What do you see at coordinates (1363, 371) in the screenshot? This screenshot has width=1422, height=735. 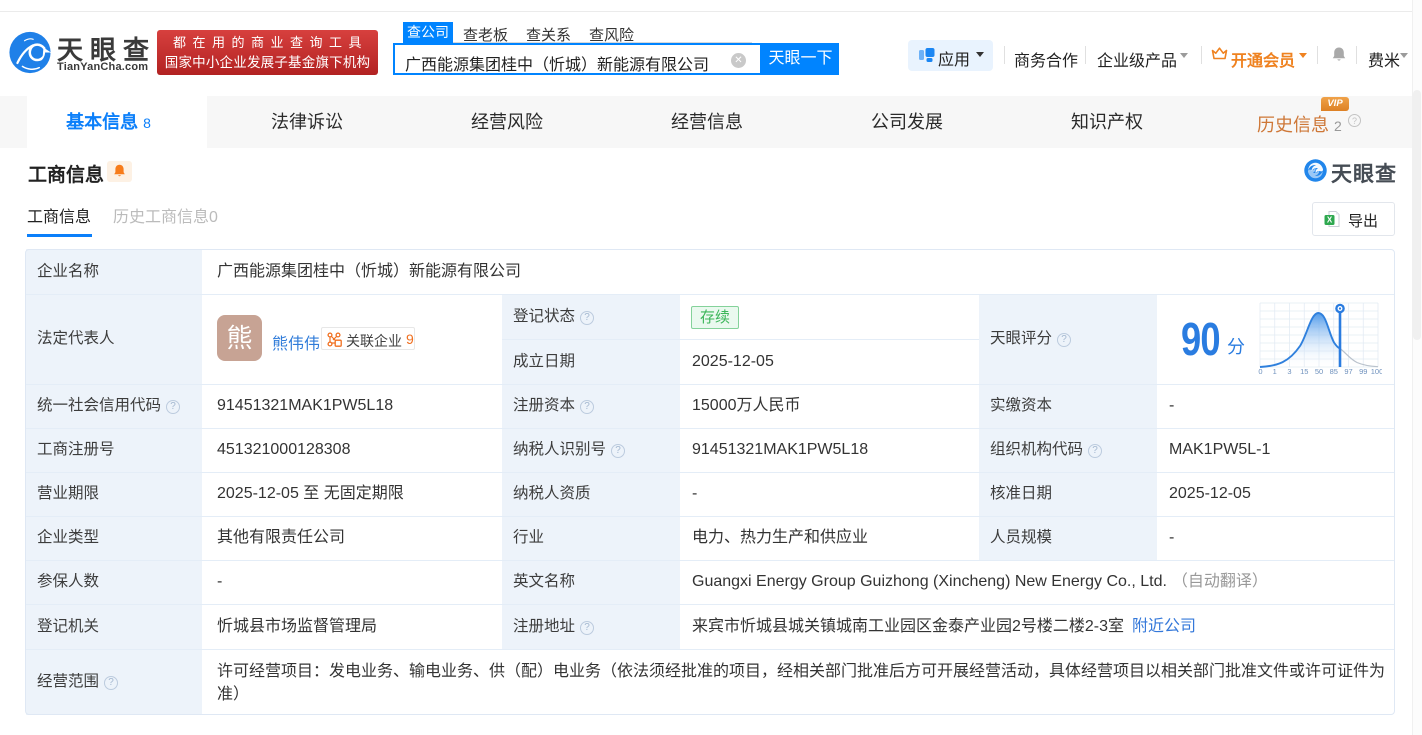 I see `svg-text: 99` at bounding box center [1363, 371].